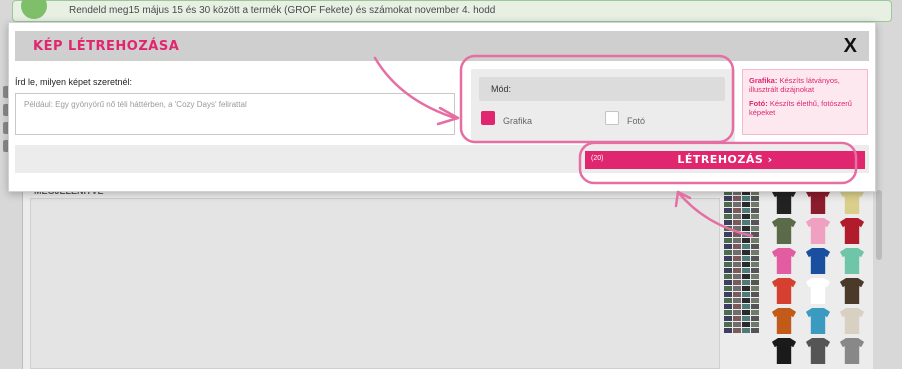  I want to click on close-button: X, so click(850, 46).